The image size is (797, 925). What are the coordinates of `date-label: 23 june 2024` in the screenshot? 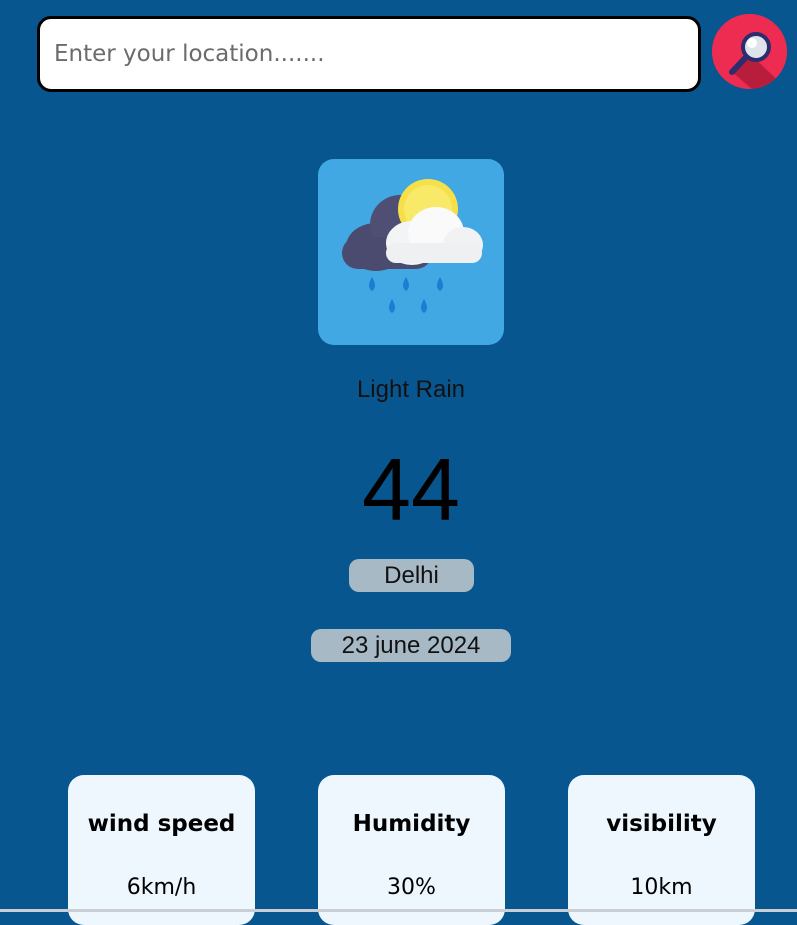 It's located at (411, 645).